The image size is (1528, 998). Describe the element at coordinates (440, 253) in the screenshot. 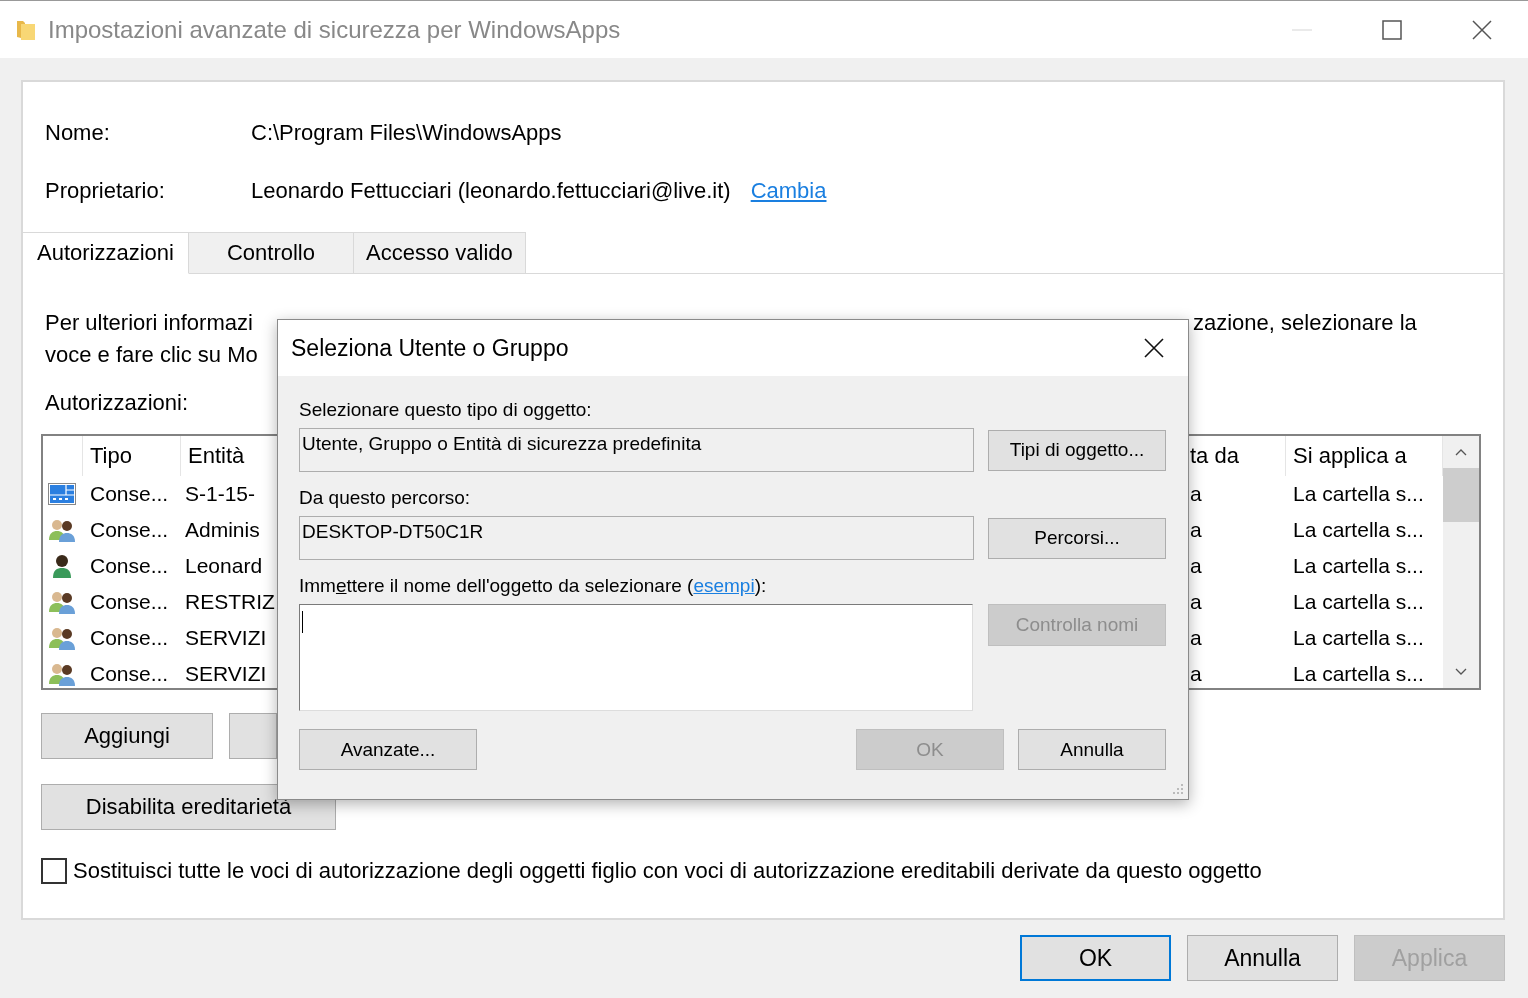

I see `tab: Accesso valido` at that location.